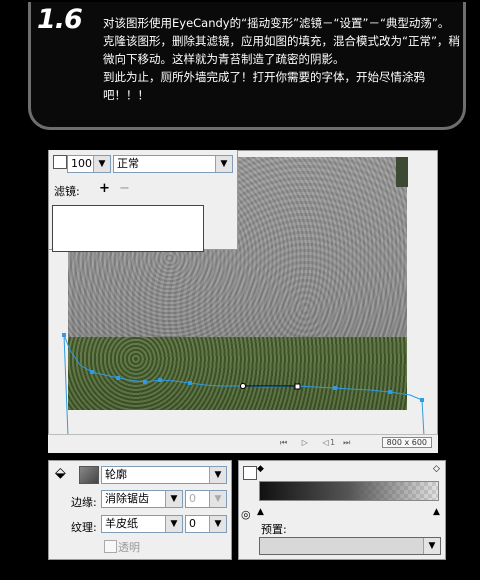 This screenshot has height=580, width=480. Describe the element at coordinates (60, 473) in the screenshot. I see `paint-bucket-icon: ⬙` at that location.